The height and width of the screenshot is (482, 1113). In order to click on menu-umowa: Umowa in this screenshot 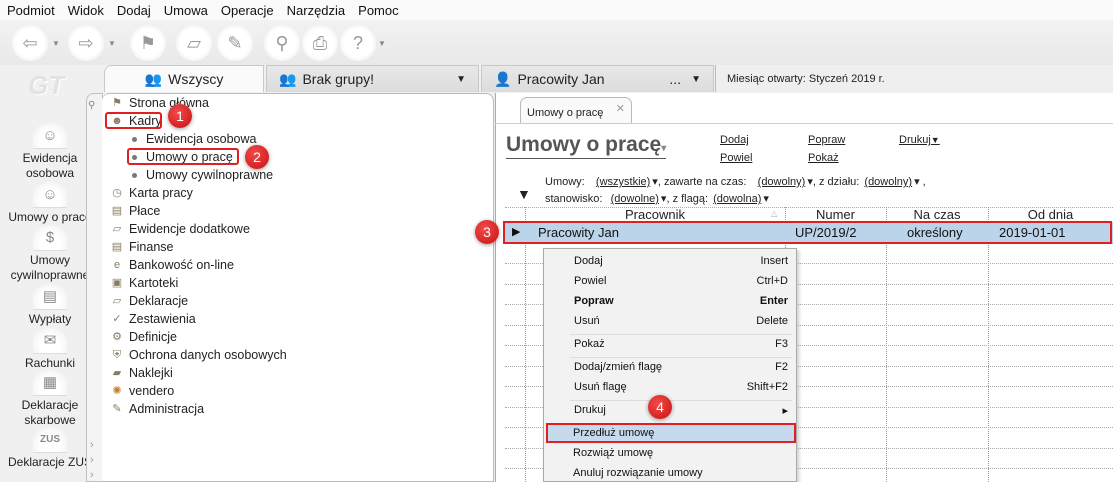, I will do `click(186, 10)`.